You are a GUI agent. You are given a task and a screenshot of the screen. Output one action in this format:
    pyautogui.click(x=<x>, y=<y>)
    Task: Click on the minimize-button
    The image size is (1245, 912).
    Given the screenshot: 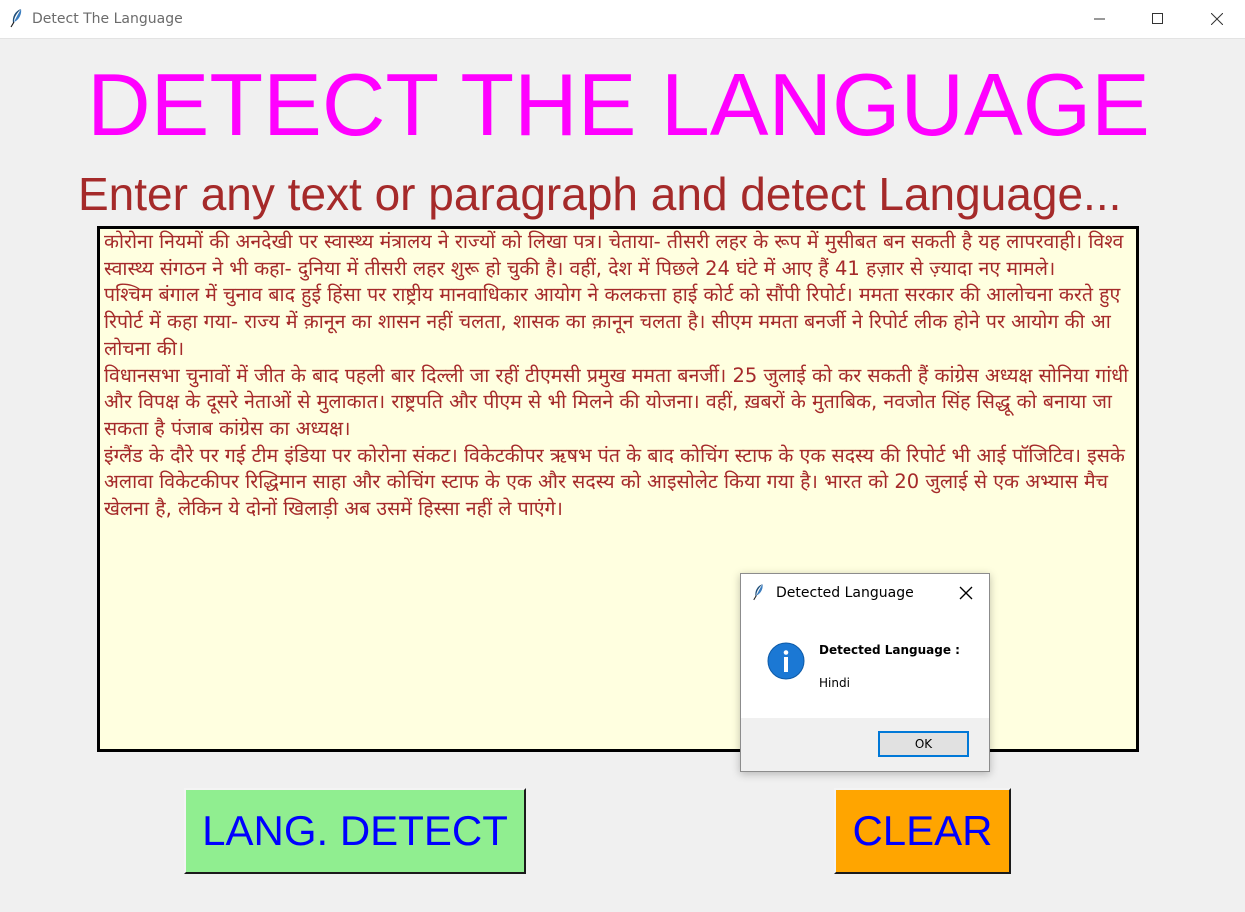 What is the action you would take?
    pyautogui.click(x=1100, y=19)
    